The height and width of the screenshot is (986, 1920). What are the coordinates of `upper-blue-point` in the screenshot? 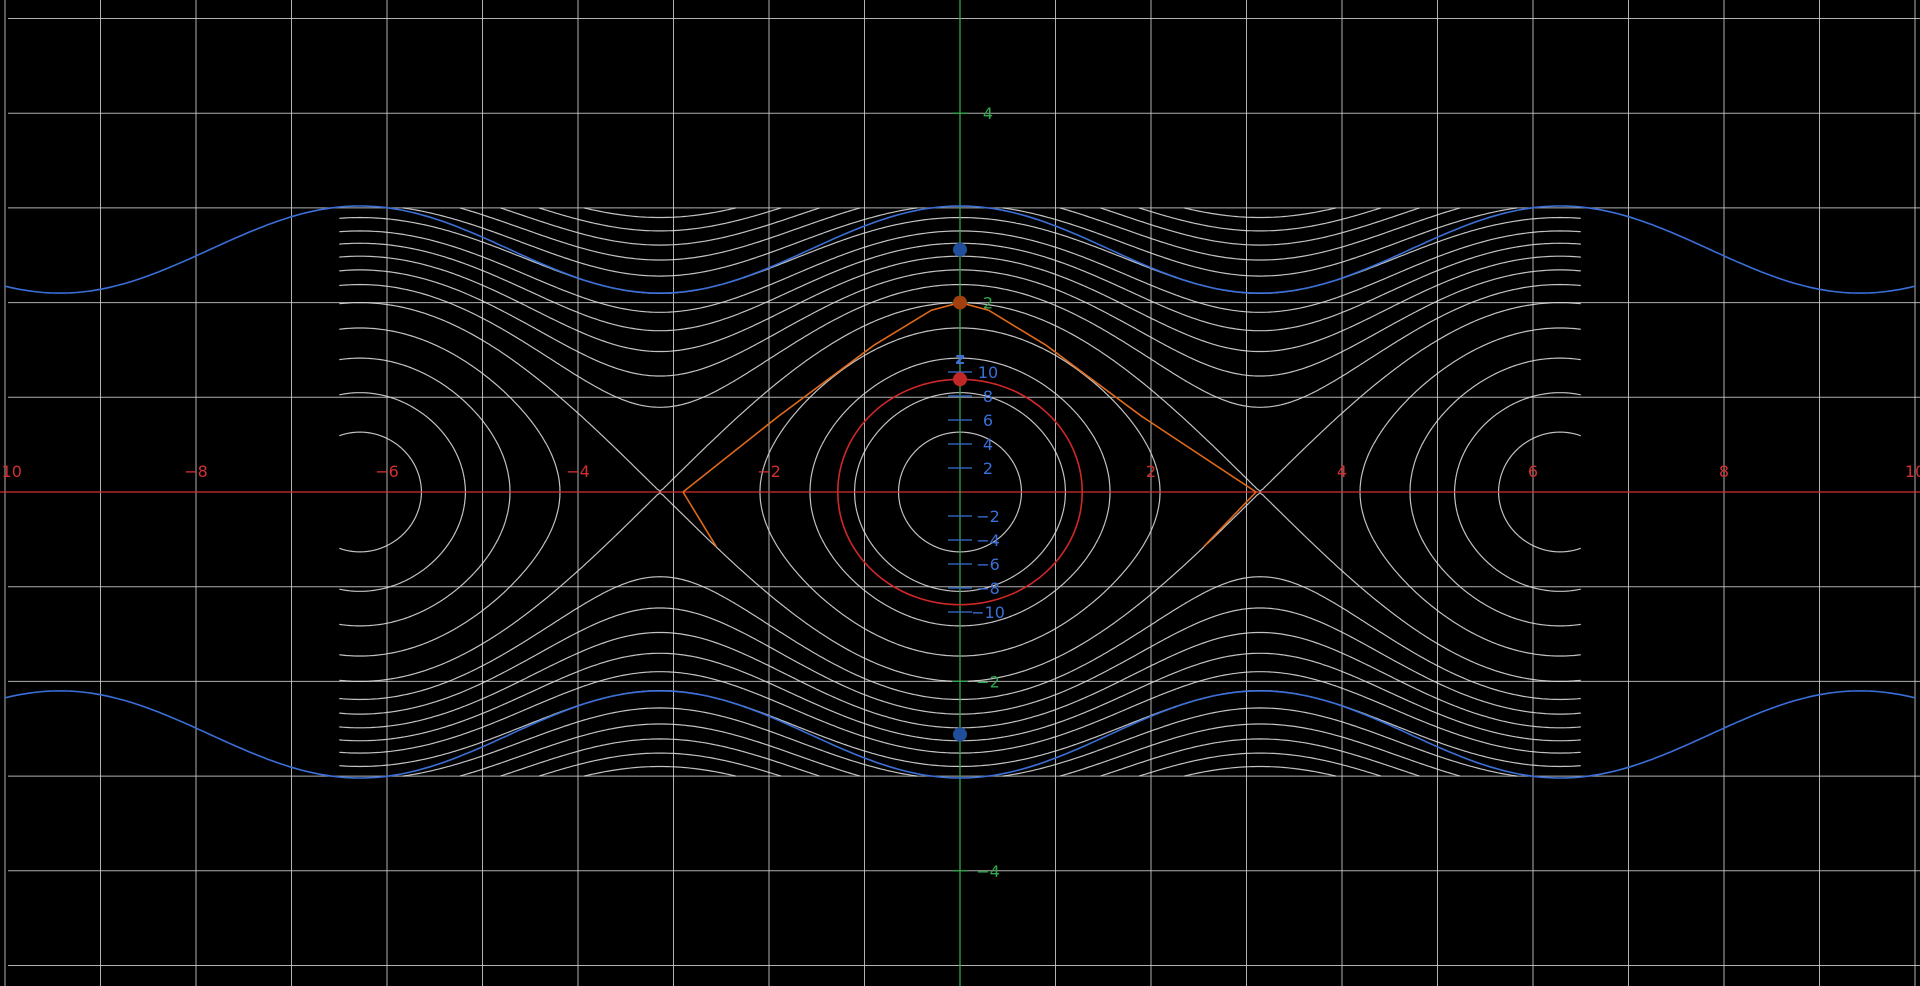 It's located at (960, 249).